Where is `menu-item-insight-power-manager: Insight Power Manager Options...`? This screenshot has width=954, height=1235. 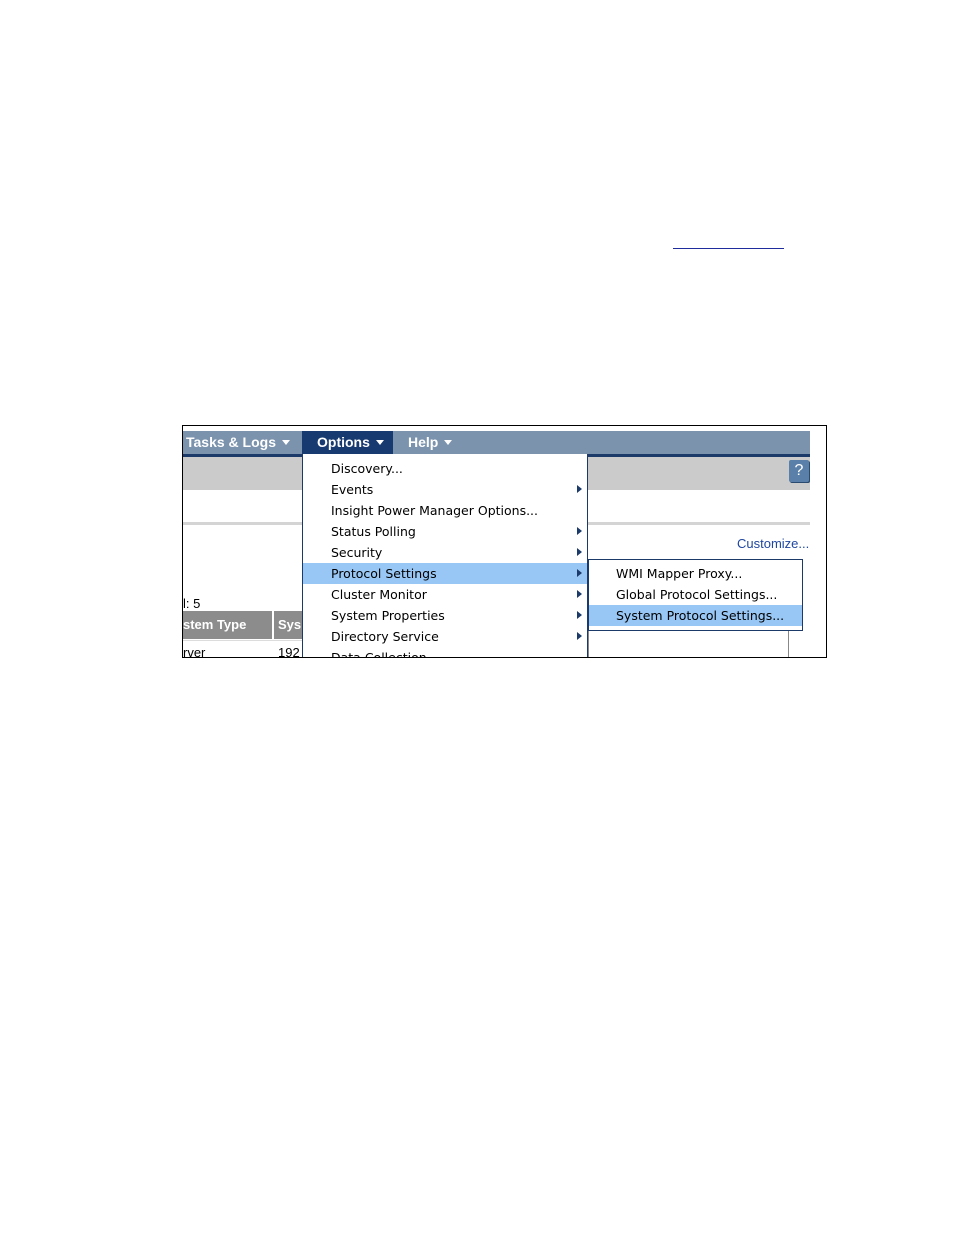
menu-item-insight-power-manager: Insight Power Manager Options... is located at coordinates (445, 510).